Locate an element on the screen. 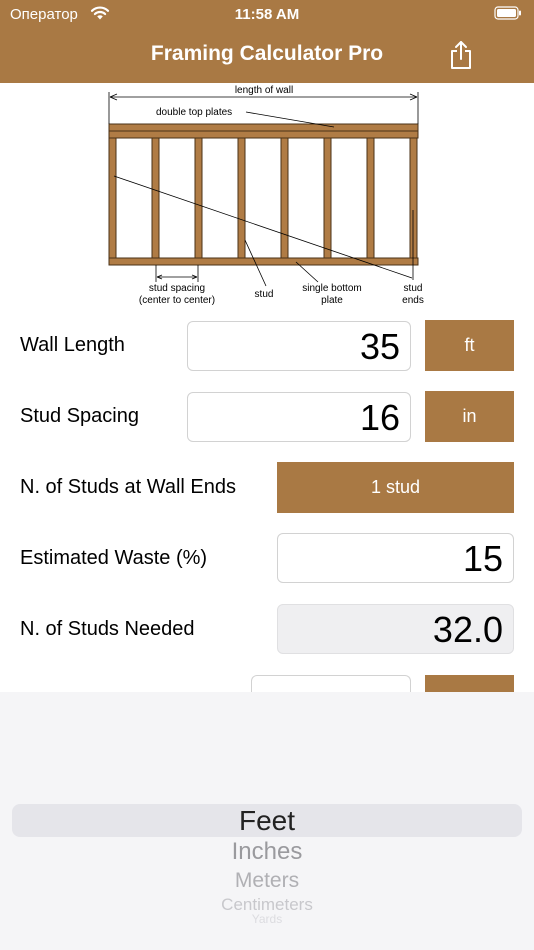  label-stud-spacing: stud spacing is located at coordinates (177, 288).